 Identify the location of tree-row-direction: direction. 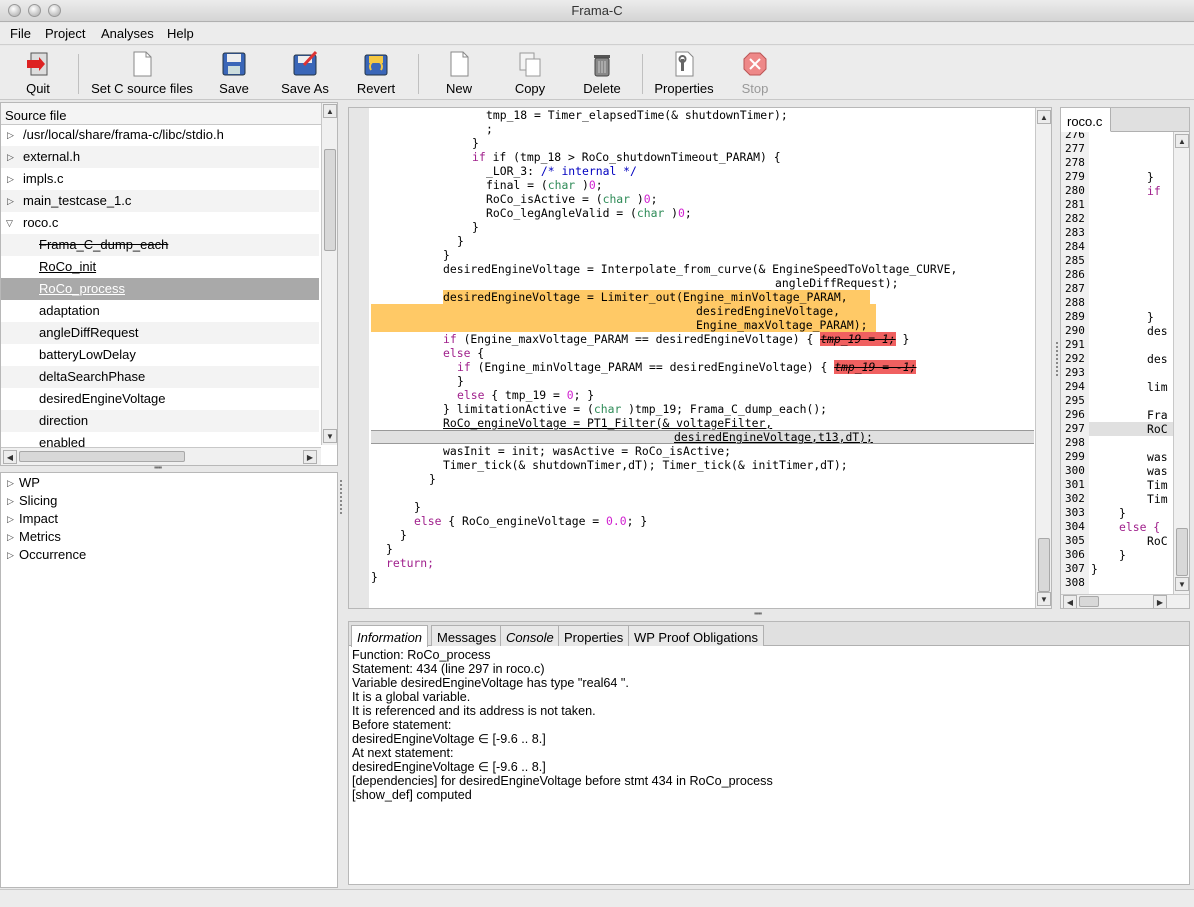
(160, 421).